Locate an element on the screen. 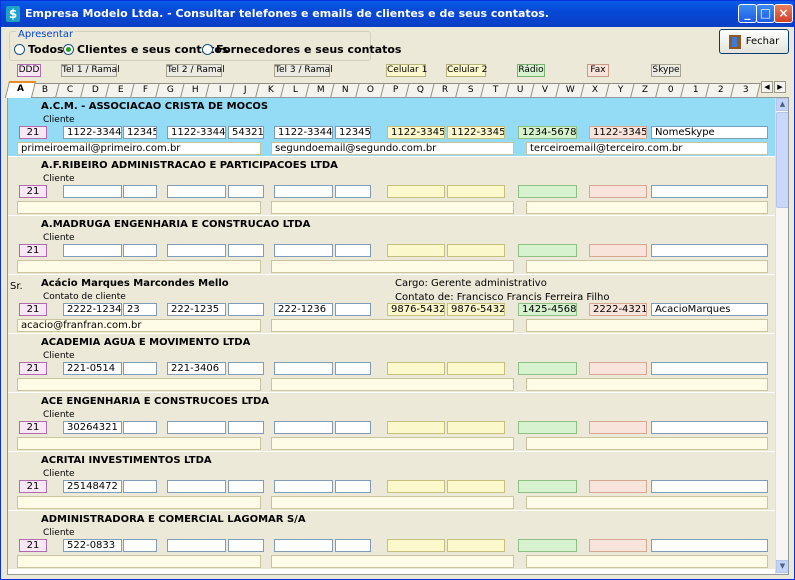  field-ramal1: 12345 is located at coordinates (140, 132).